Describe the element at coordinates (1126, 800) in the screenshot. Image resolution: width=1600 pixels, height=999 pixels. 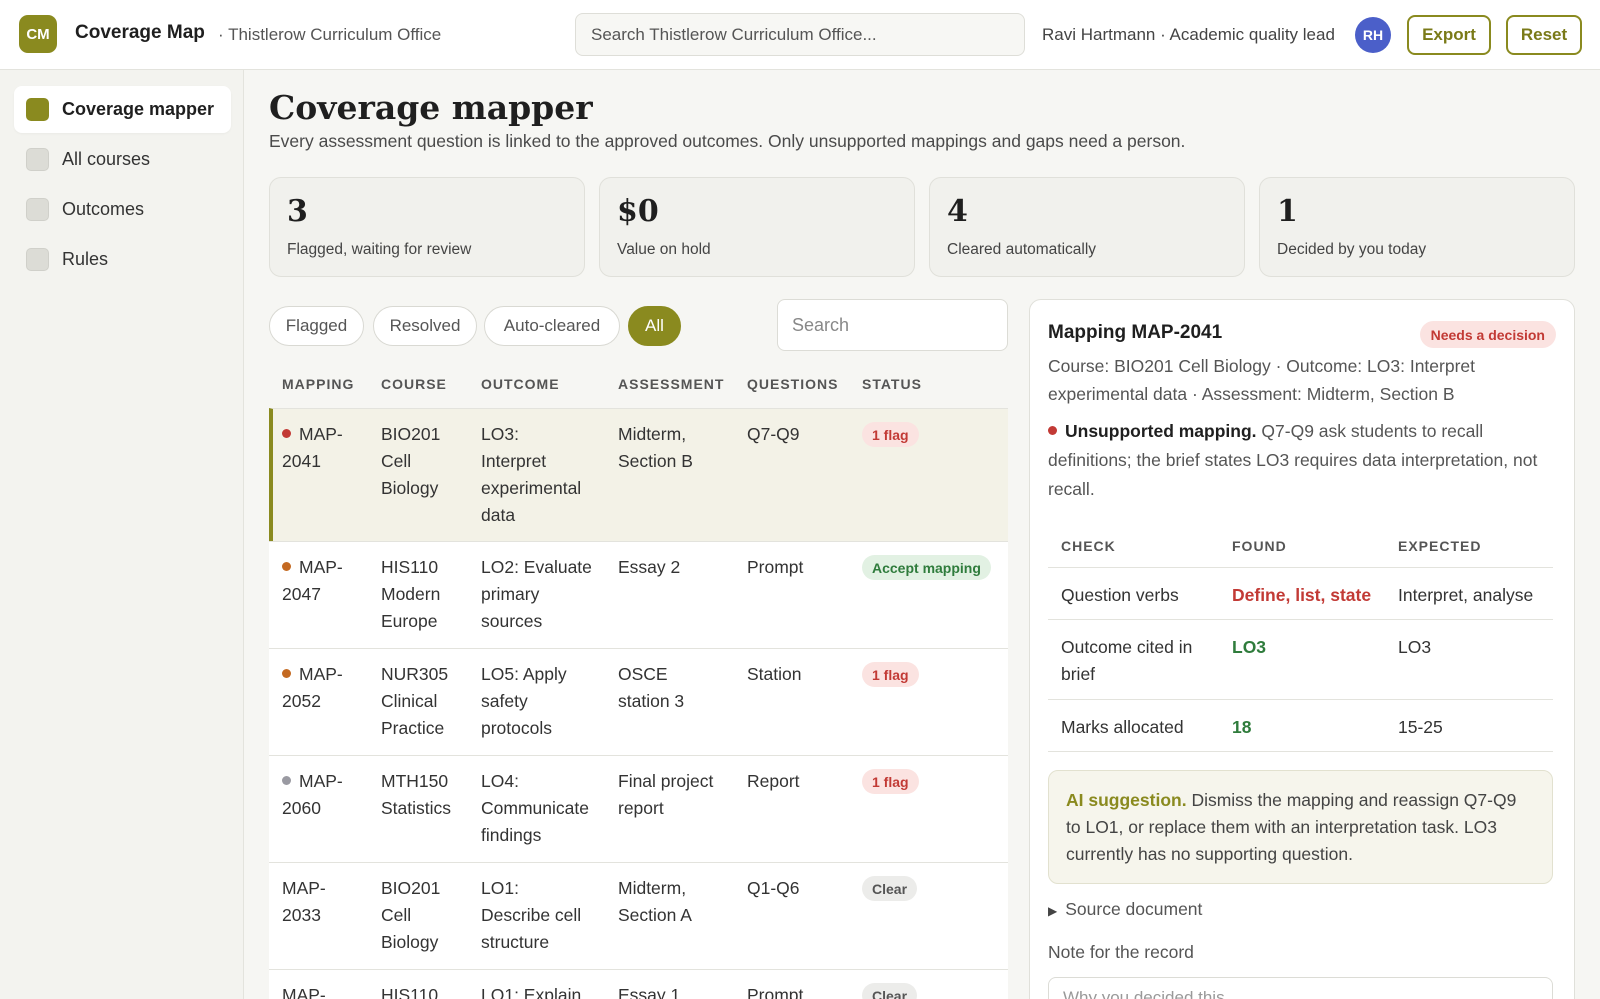
I see `ai-suggestion-label: AI suggestion.` at that location.